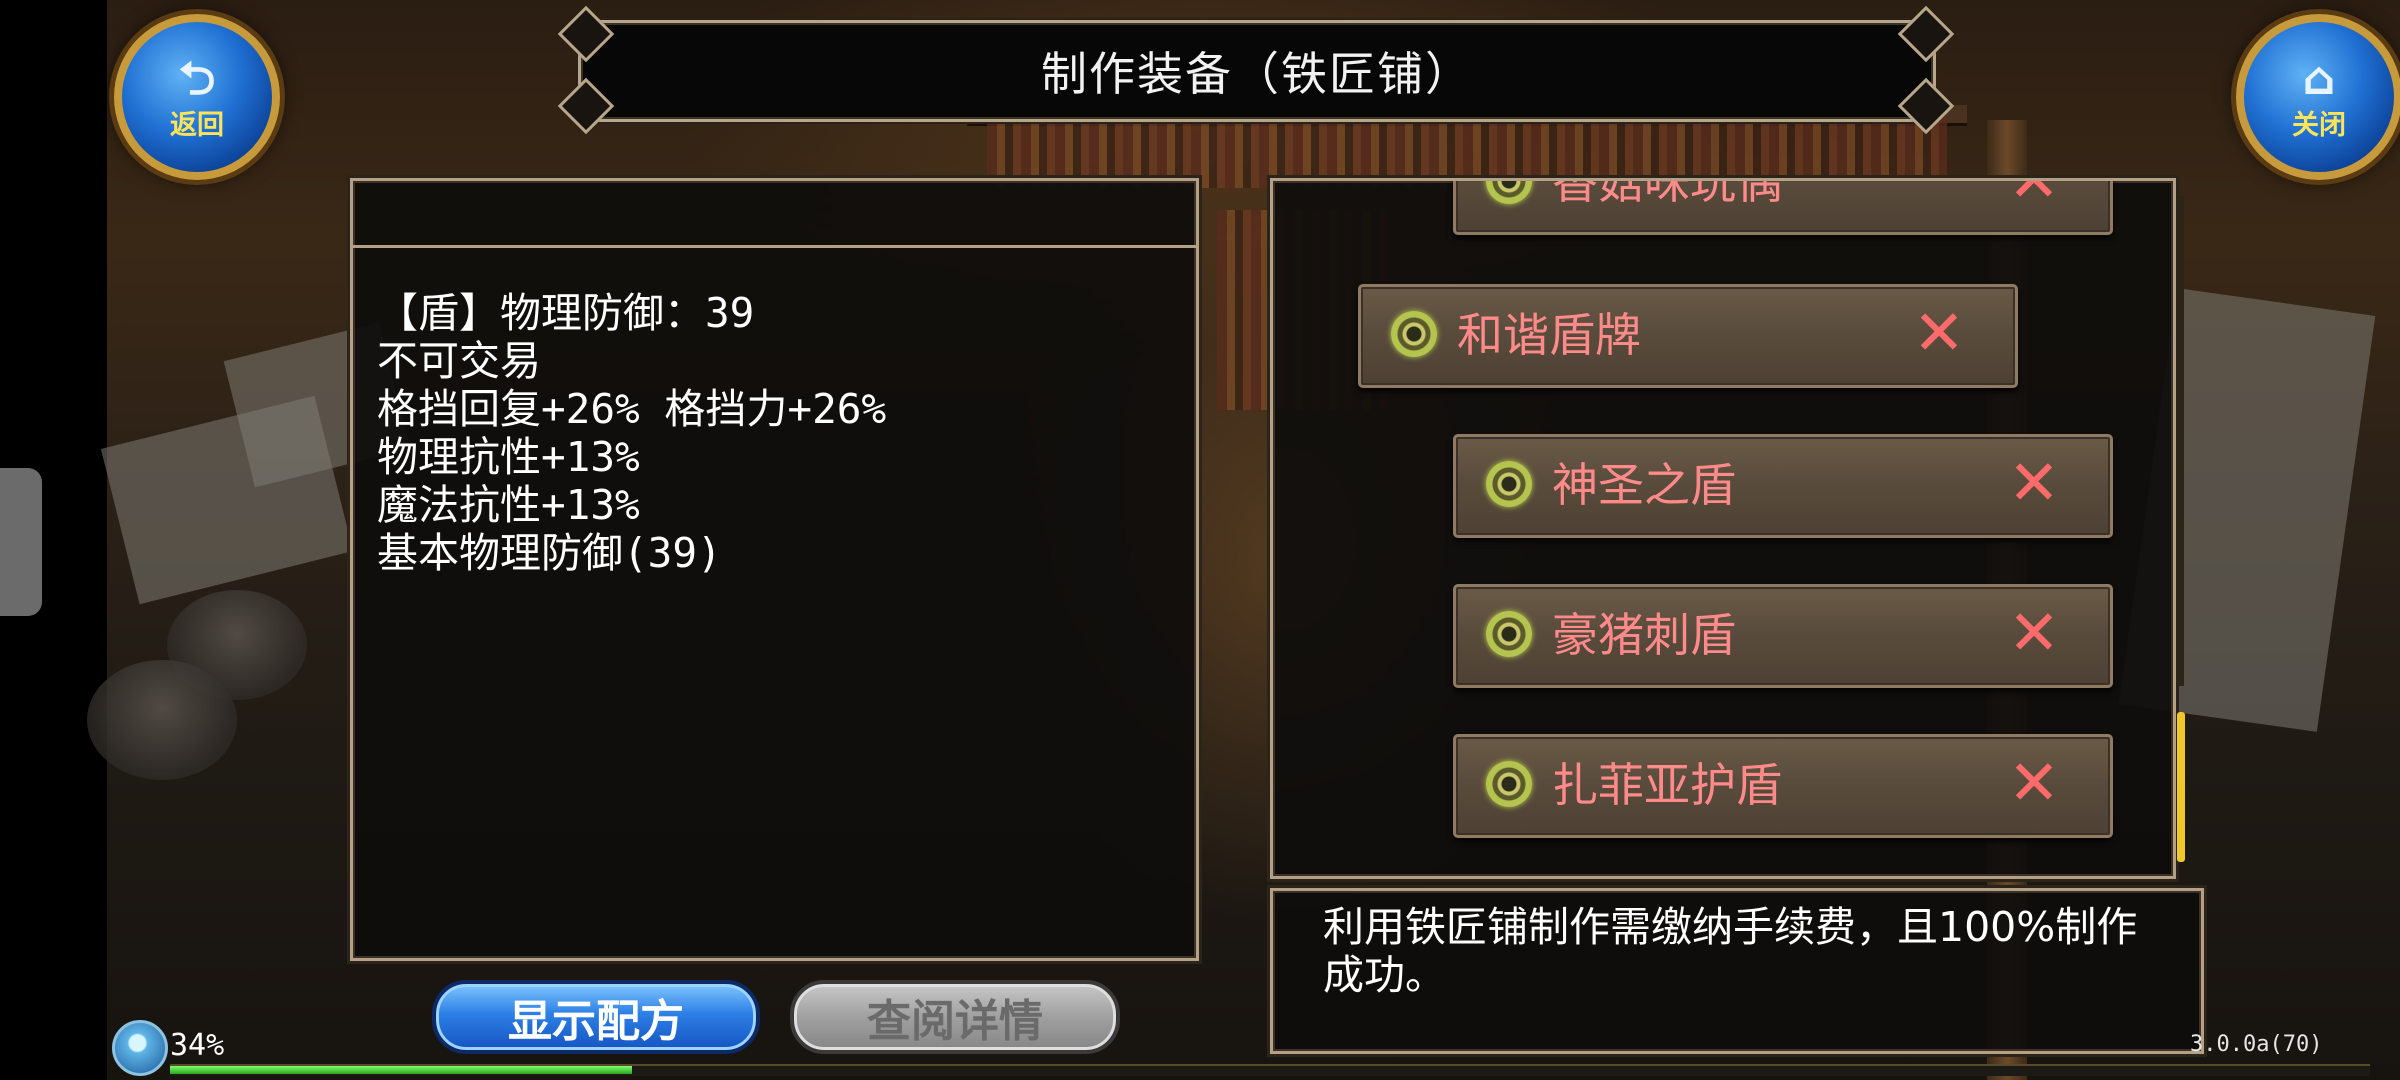 The image size is (2400, 1080). I want to click on description-text: 利用铁匠铺制作需缴纳手续费，且100%制作成功。, so click(1730, 951).